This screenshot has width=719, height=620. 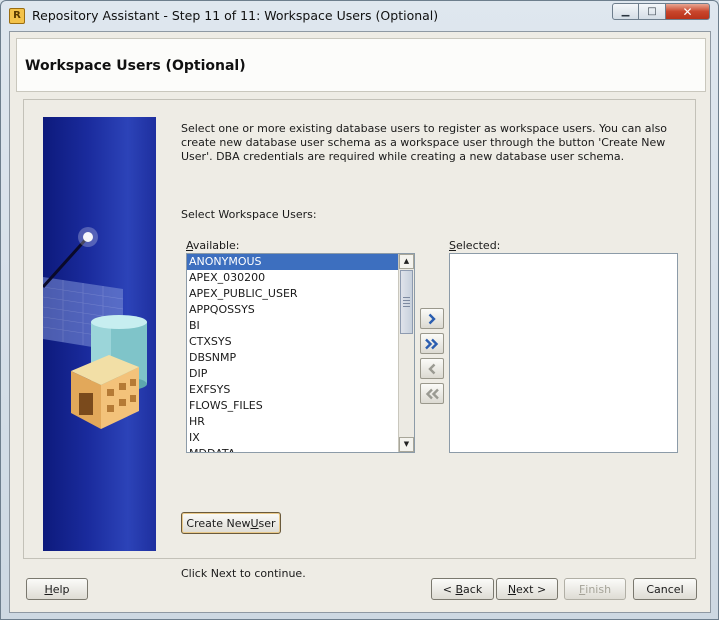 I want to click on list-item: APPQOSSYS, so click(x=293, y=310).